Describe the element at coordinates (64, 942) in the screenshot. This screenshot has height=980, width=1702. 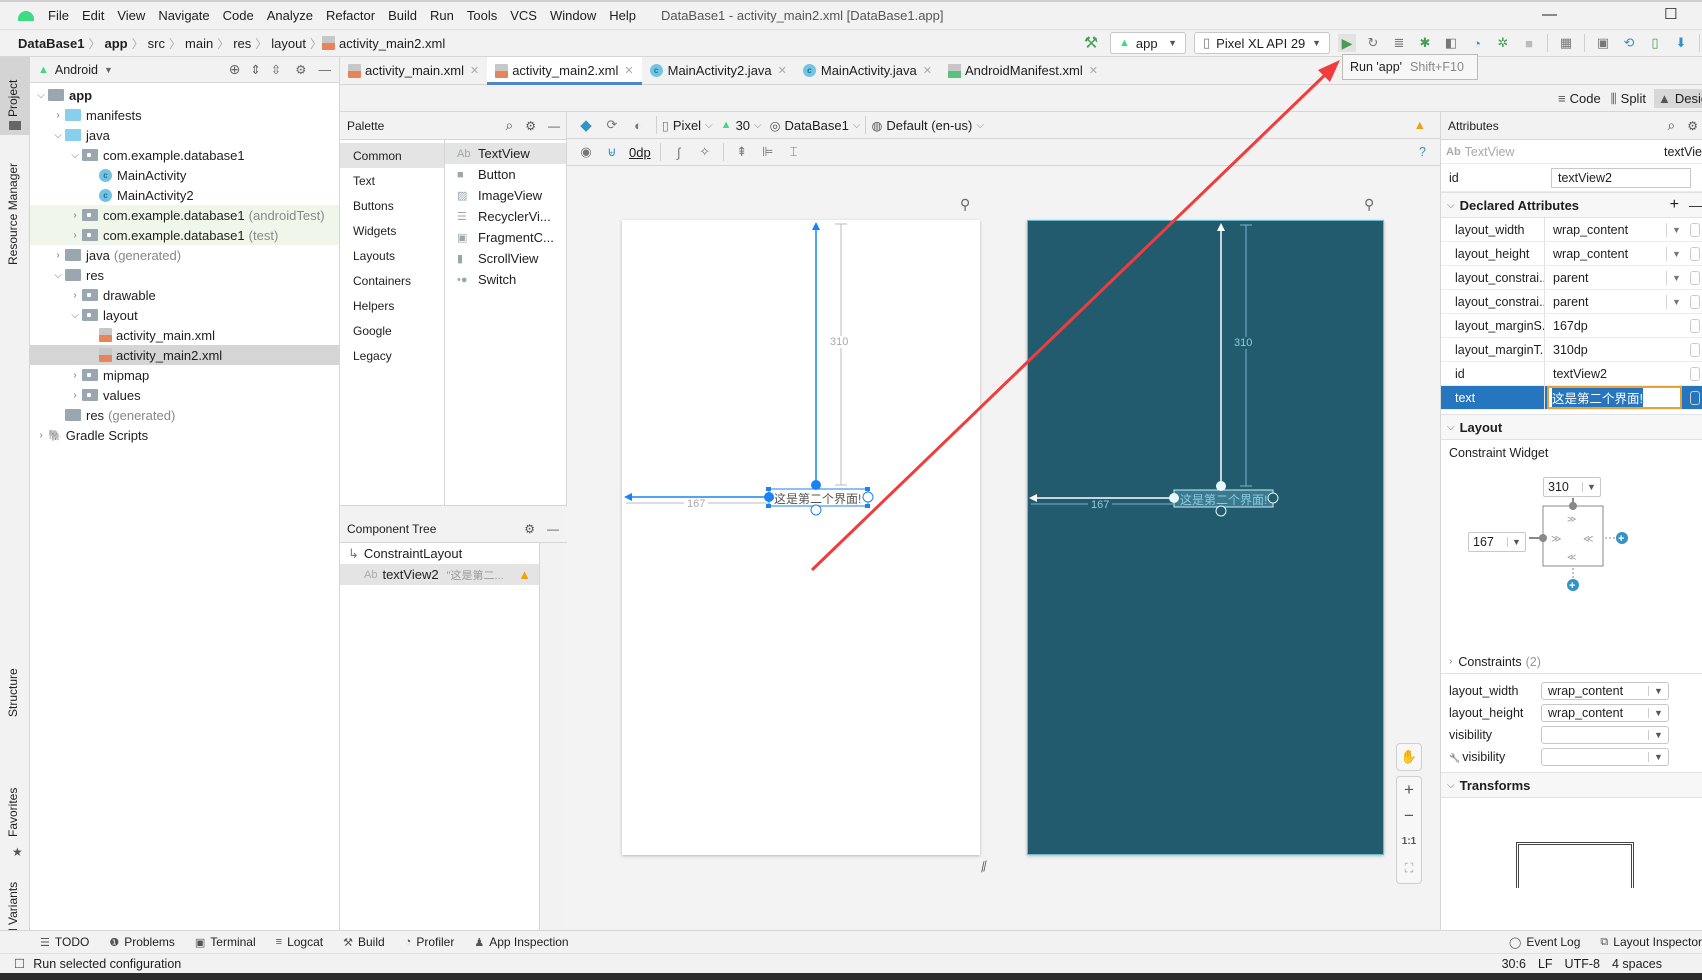
I see `tool-todo: ☰ TODO` at that location.